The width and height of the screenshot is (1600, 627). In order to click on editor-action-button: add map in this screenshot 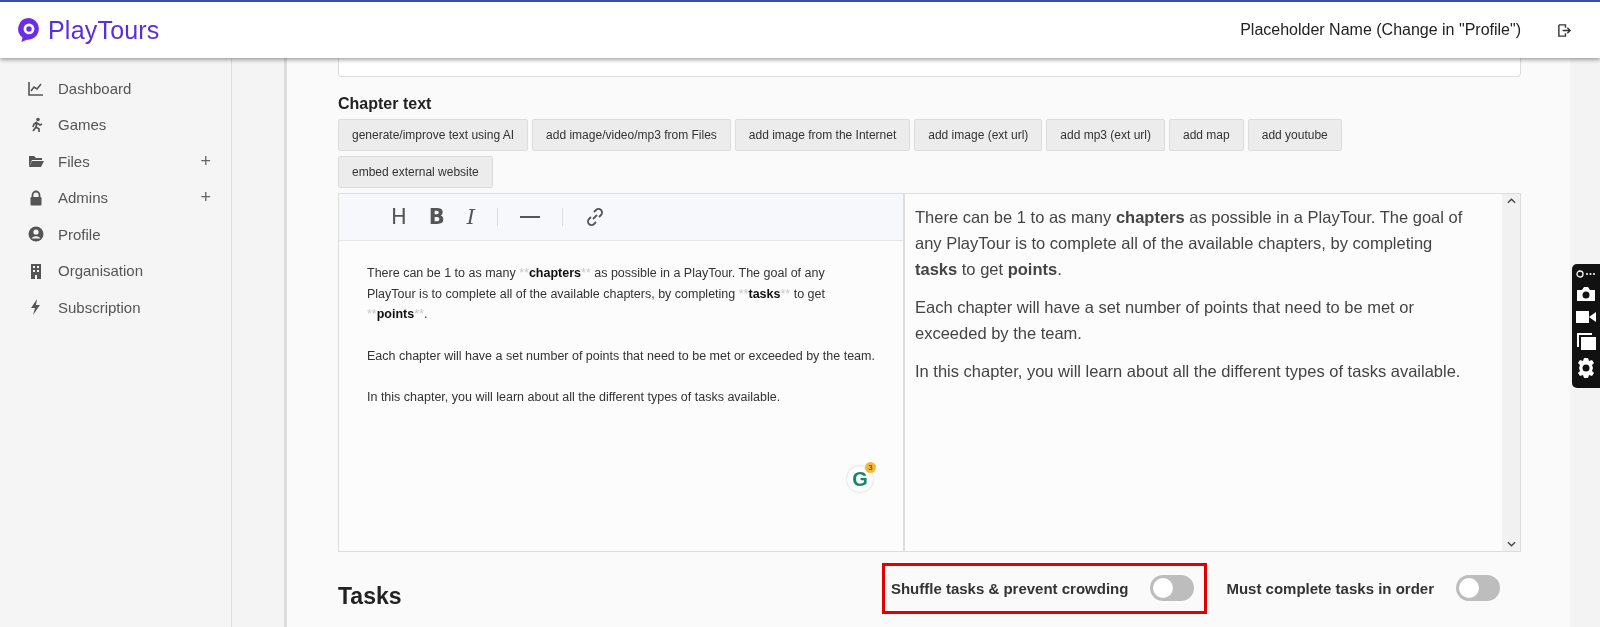, I will do `click(1206, 135)`.